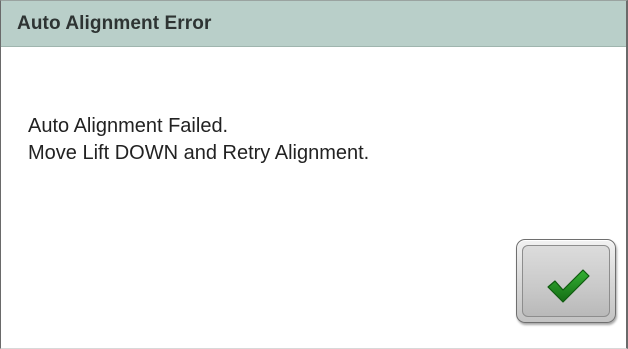 This screenshot has height=349, width=628. I want to click on error-message-line-1: Auto Alignment Failed., so click(128, 126).